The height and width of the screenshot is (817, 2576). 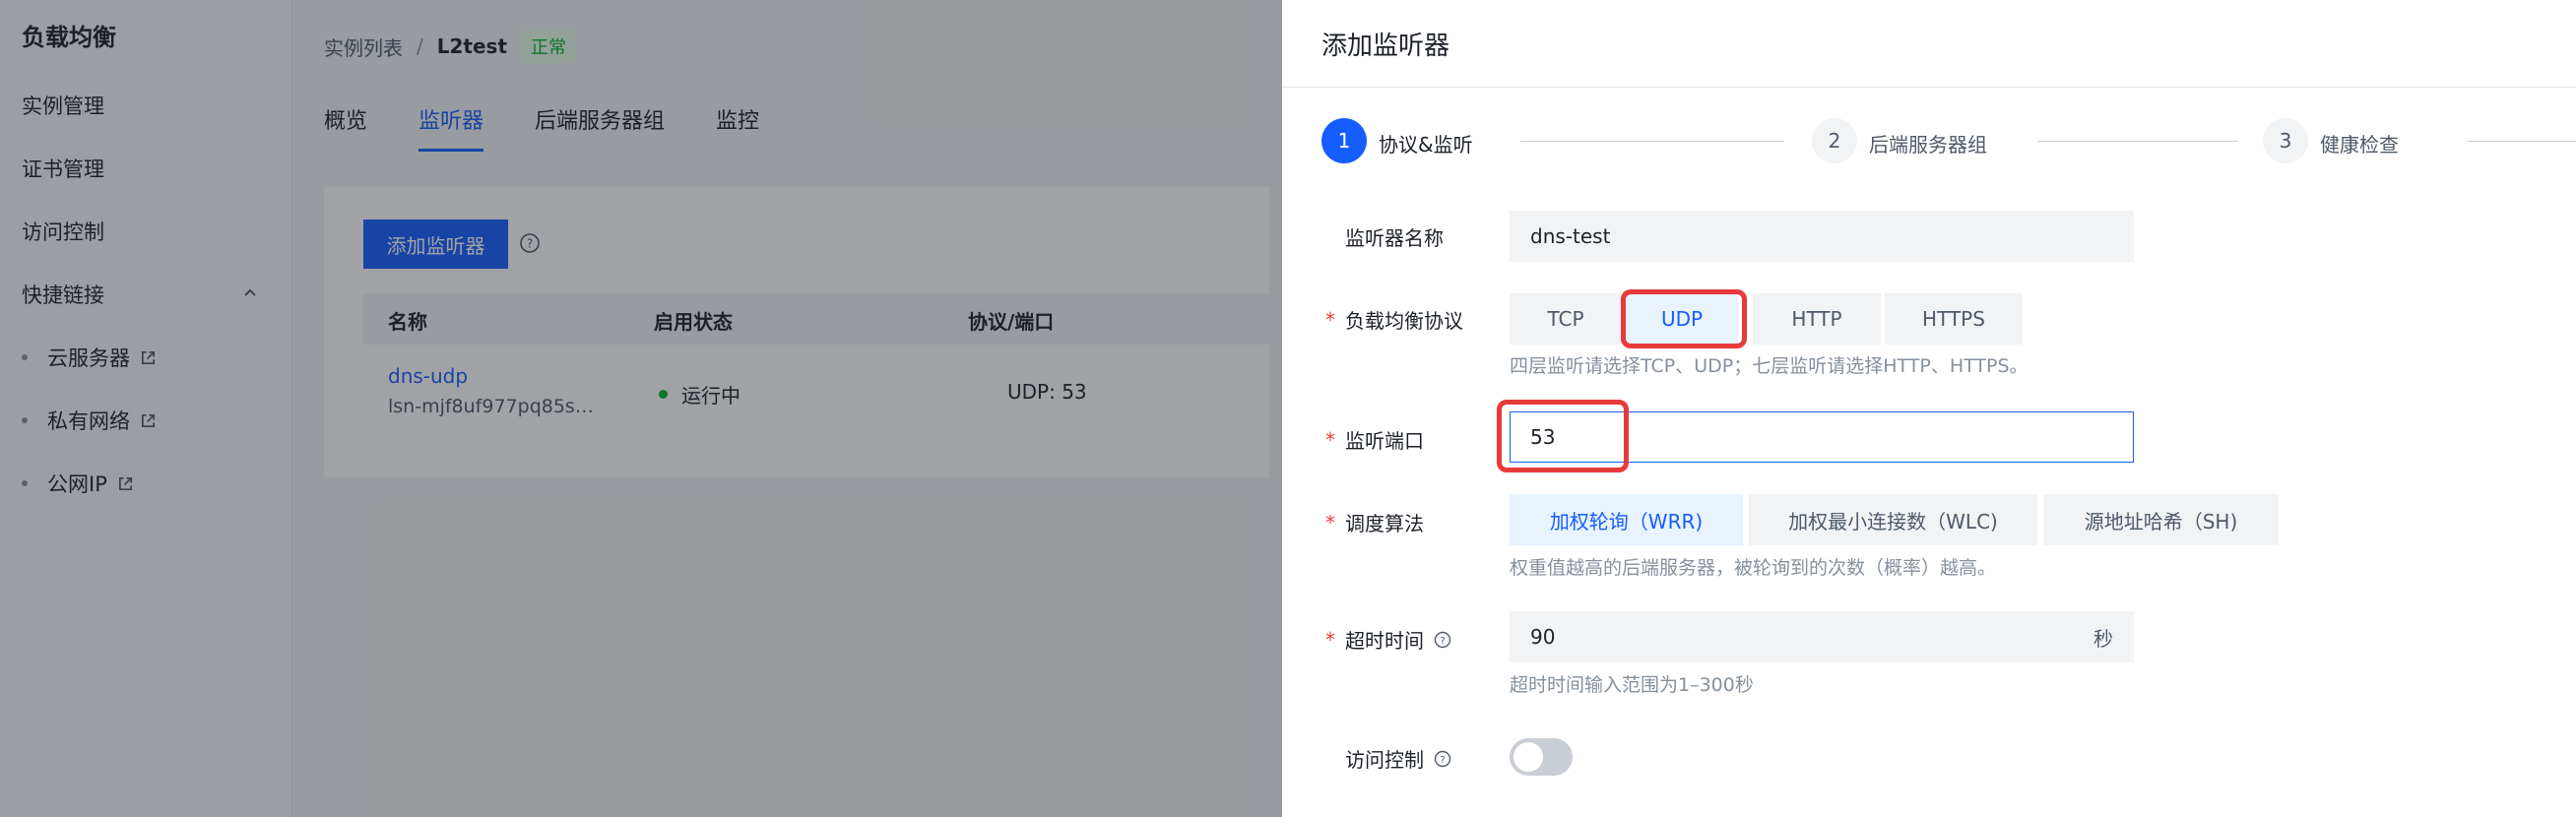 I want to click on field-label-algorithm: * 调度算法, so click(x=1374, y=522).